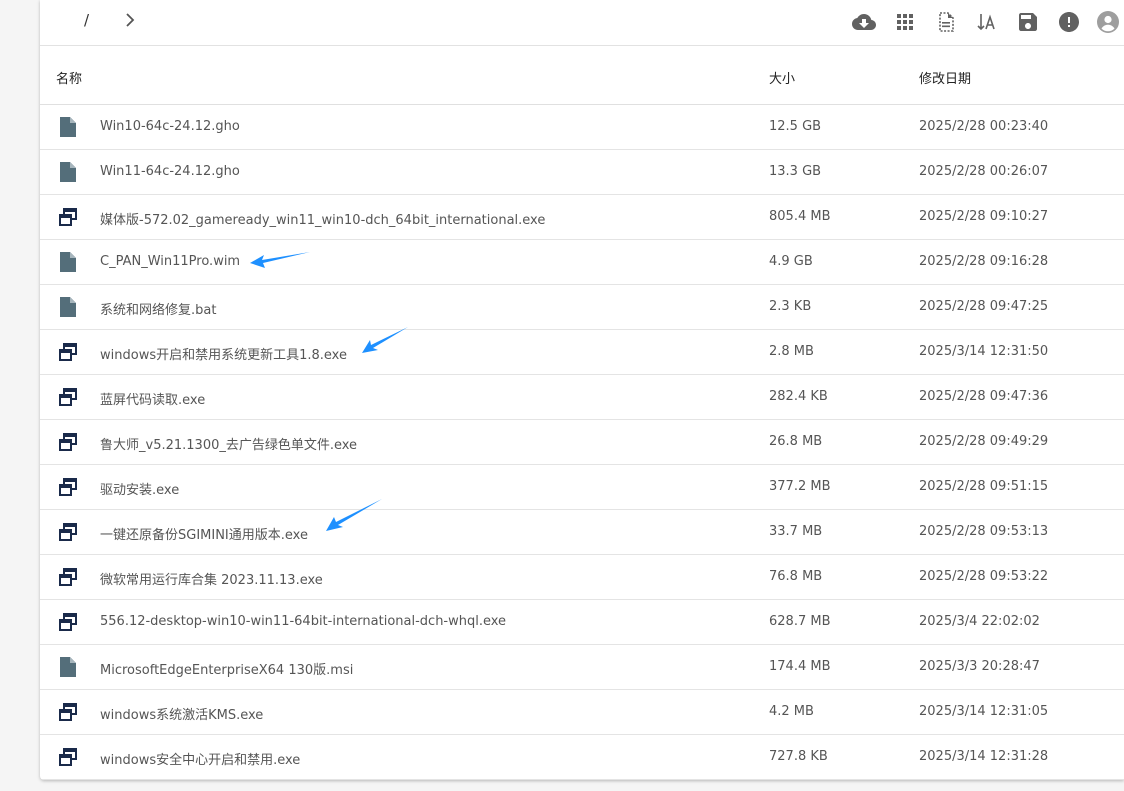 The height and width of the screenshot is (791, 1124). I want to click on file-modified-date: 2025/2/28 09:47:36, so click(984, 396).